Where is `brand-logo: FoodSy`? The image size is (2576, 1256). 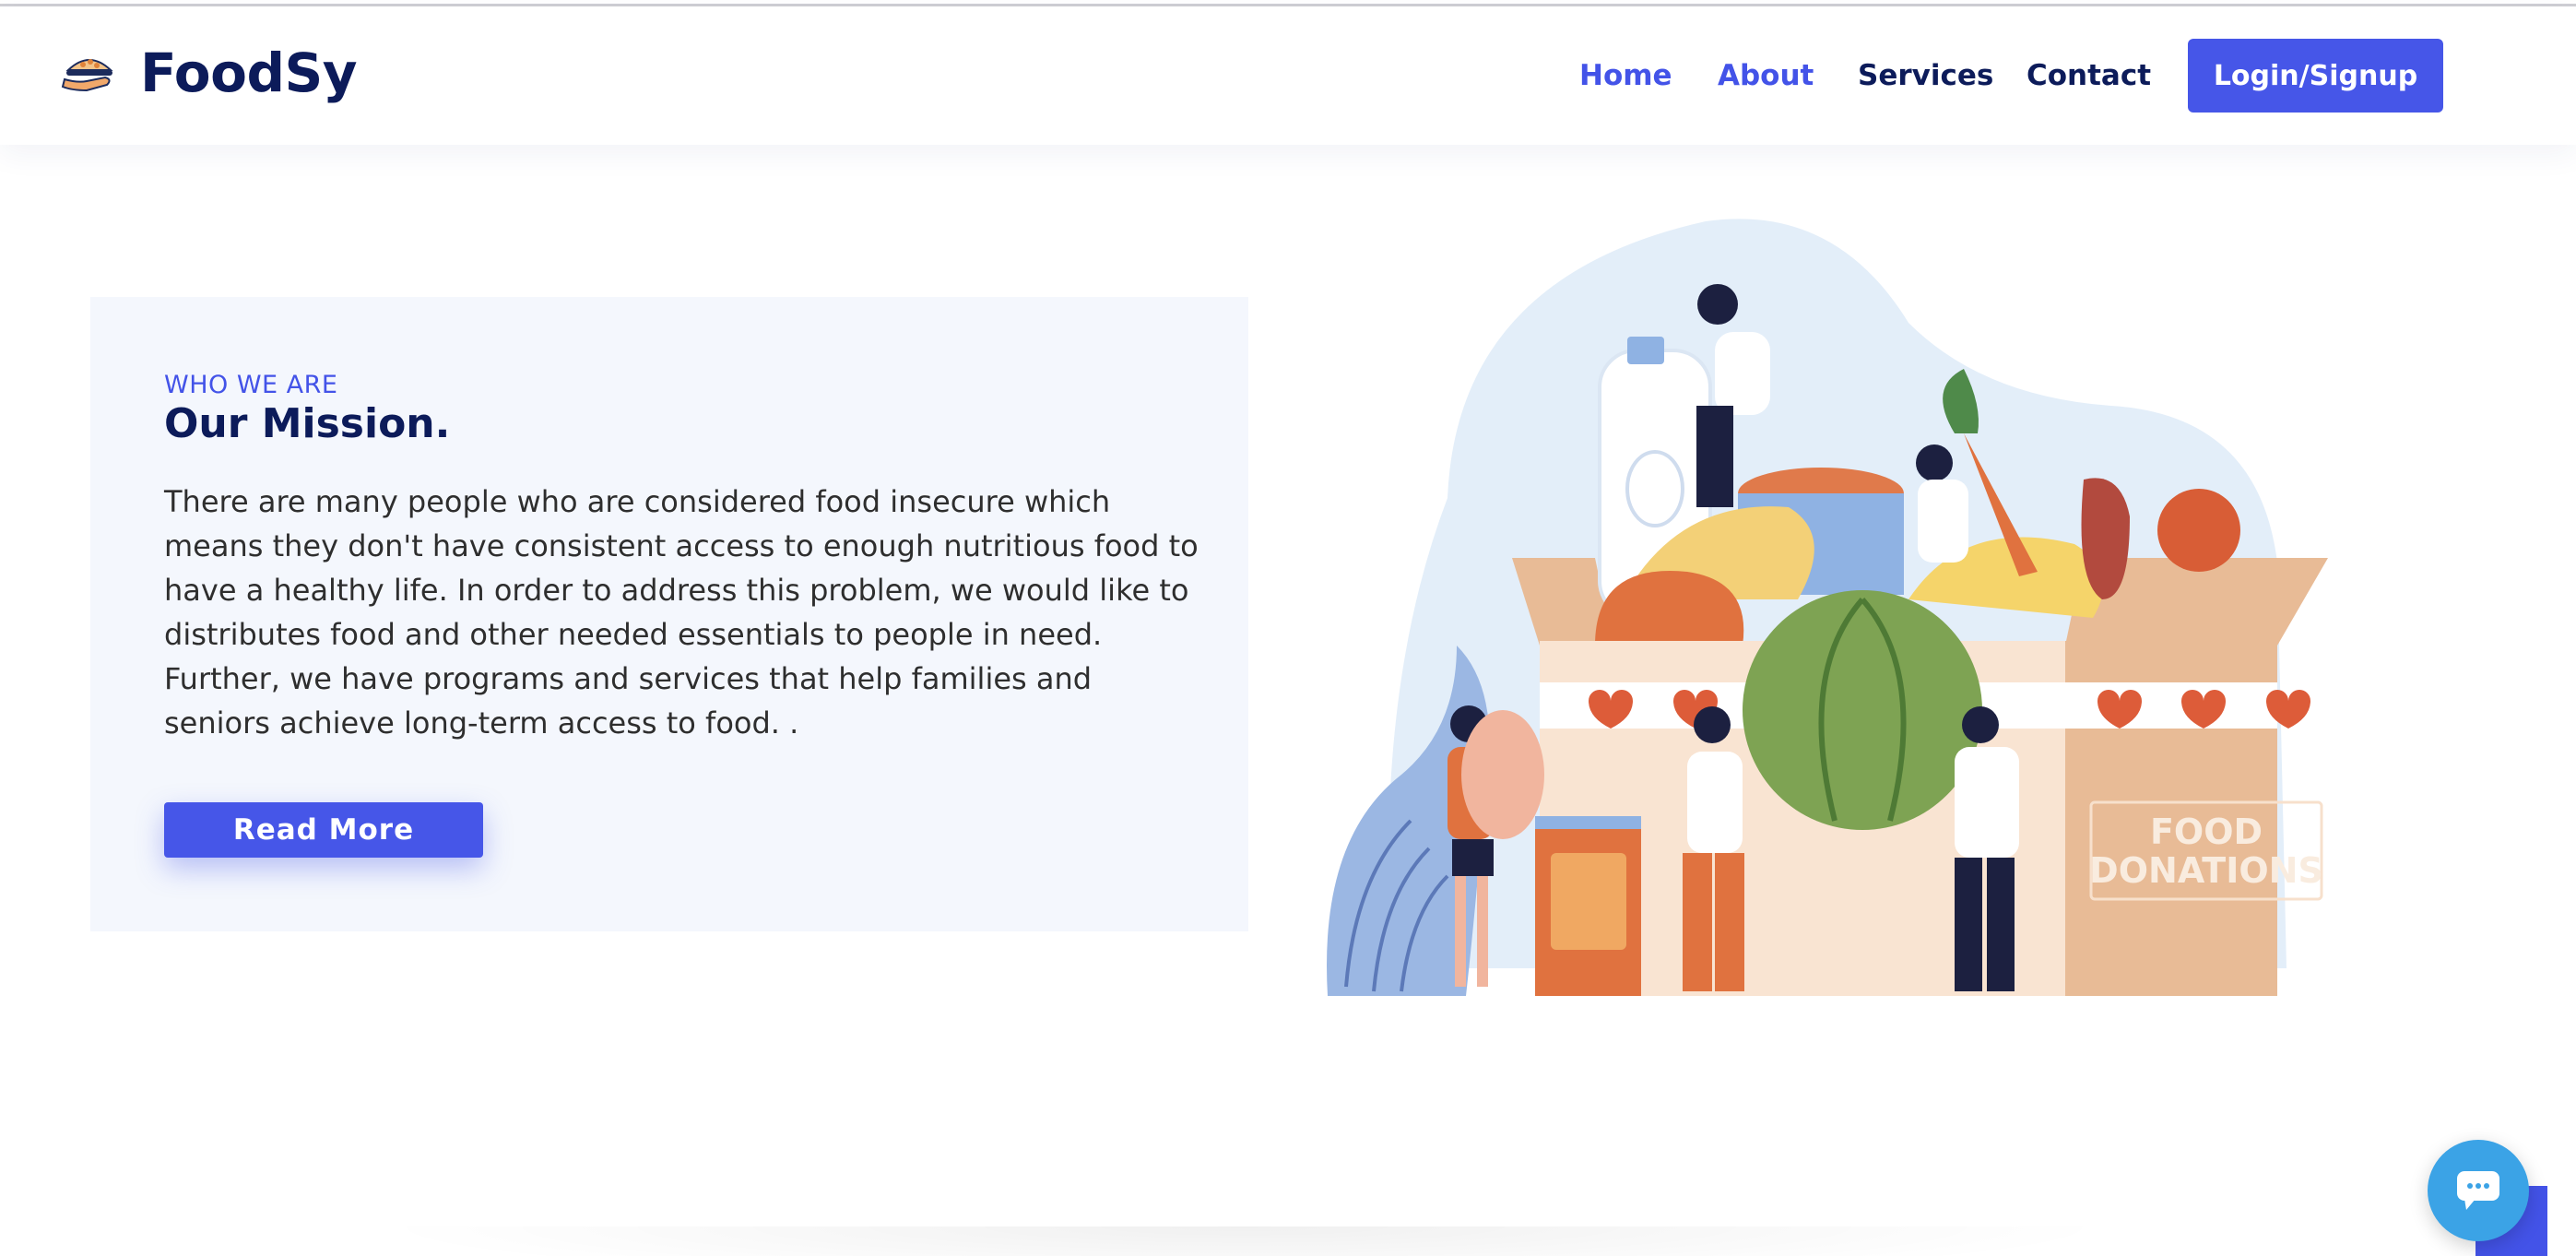 brand-logo: FoodSy is located at coordinates (208, 72).